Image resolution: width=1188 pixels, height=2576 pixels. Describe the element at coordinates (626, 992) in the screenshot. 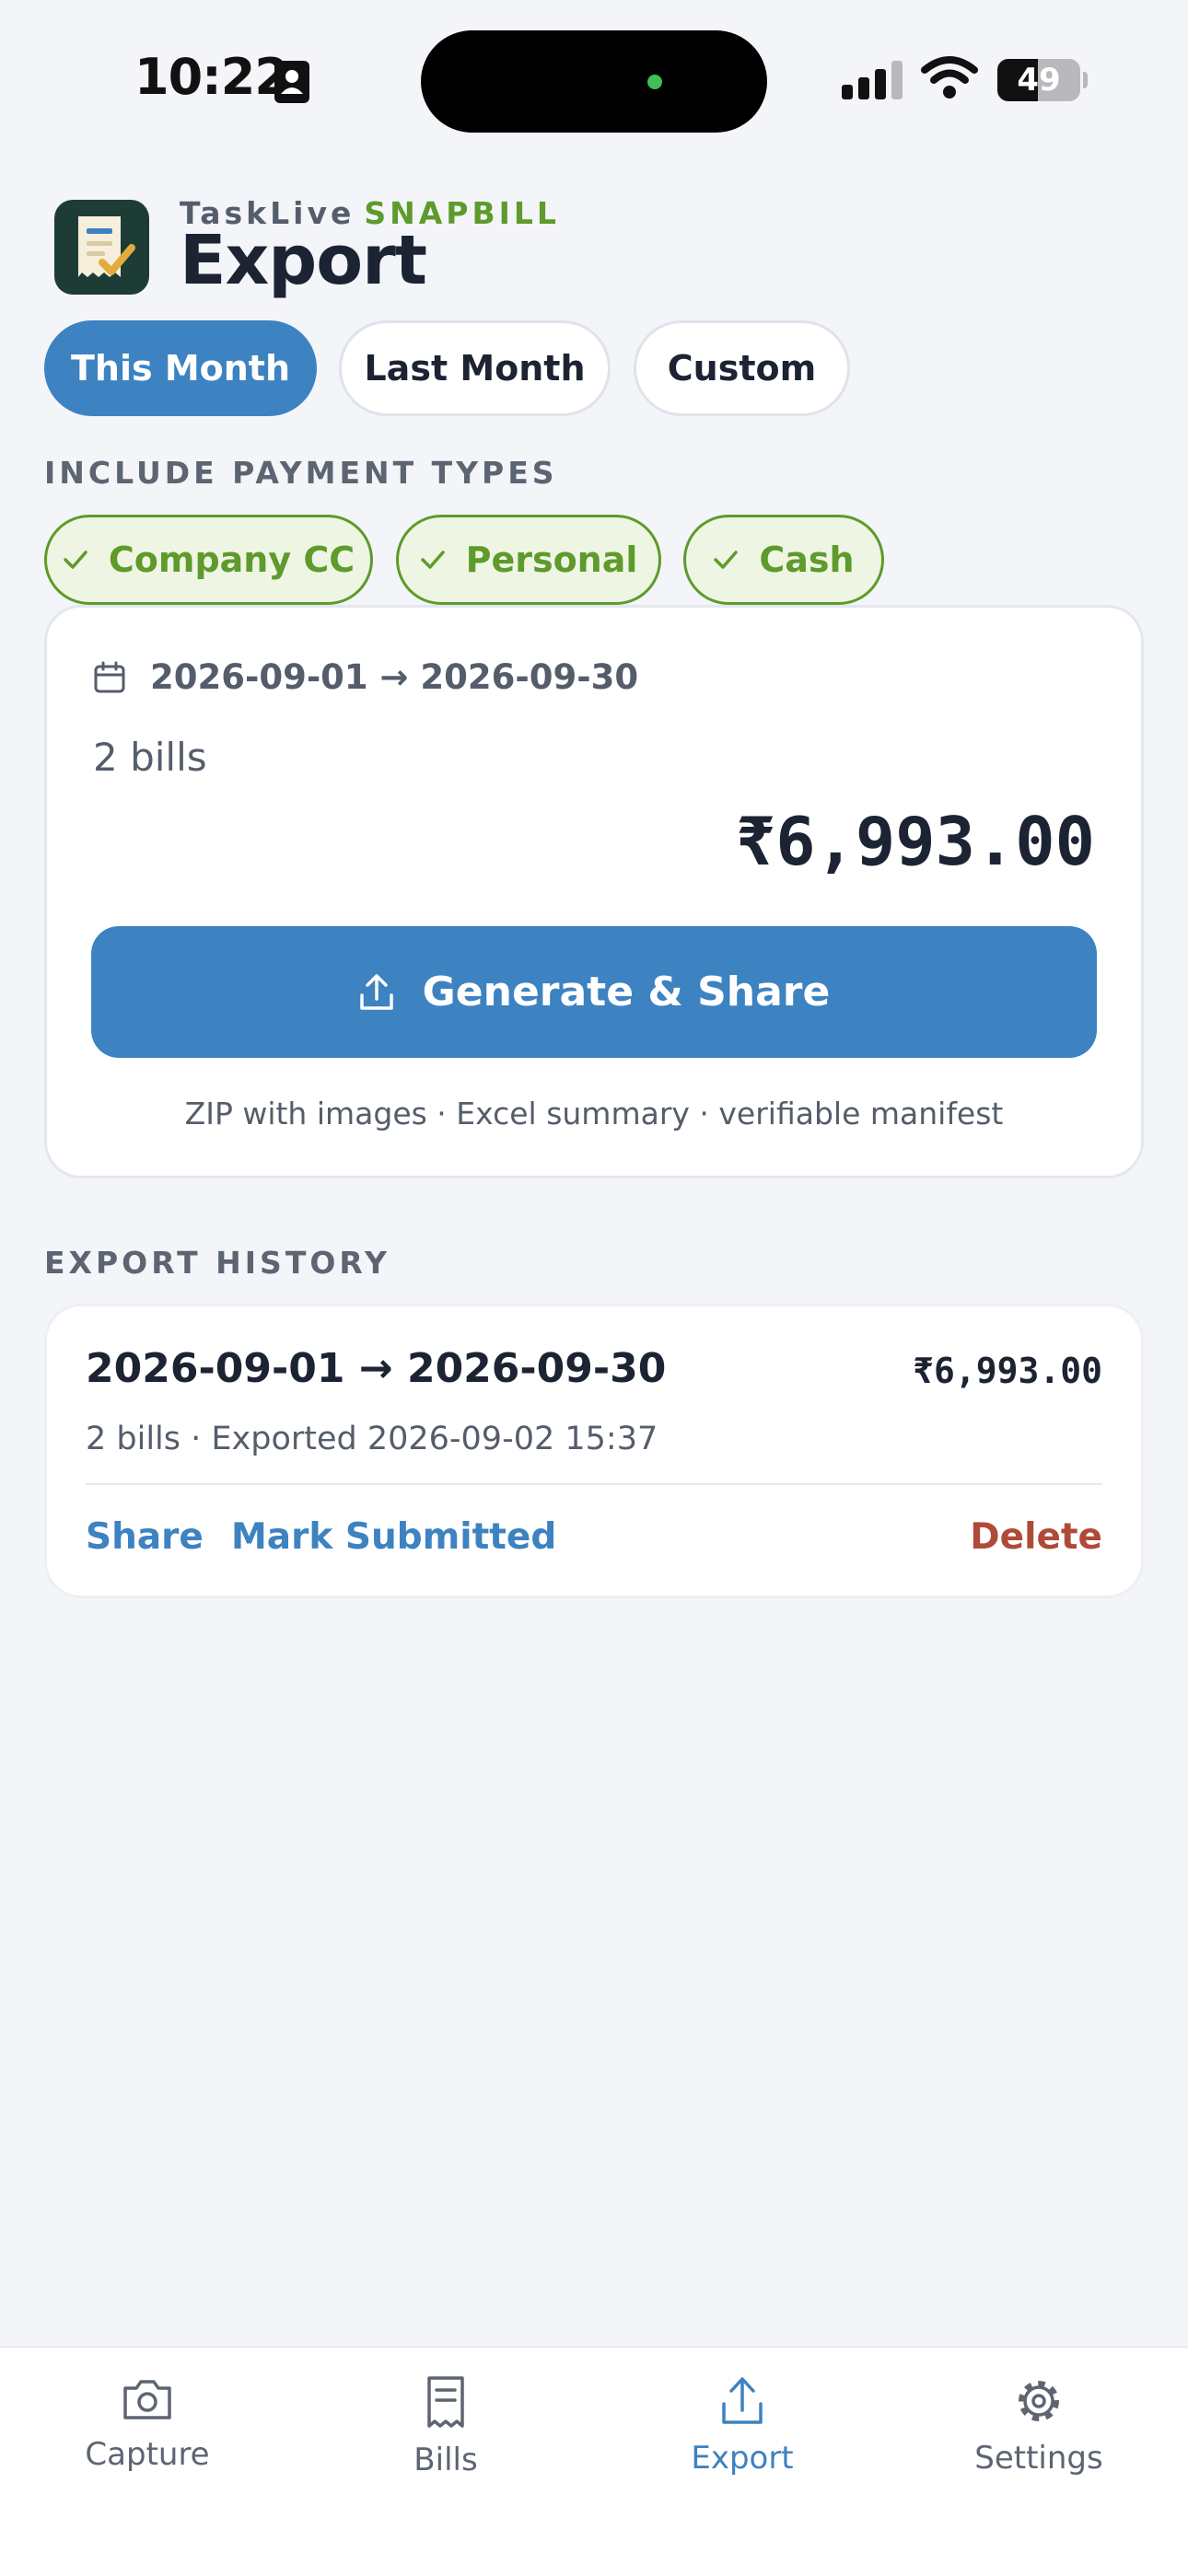

I see `generate-share-label: Generate & Share` at that location.